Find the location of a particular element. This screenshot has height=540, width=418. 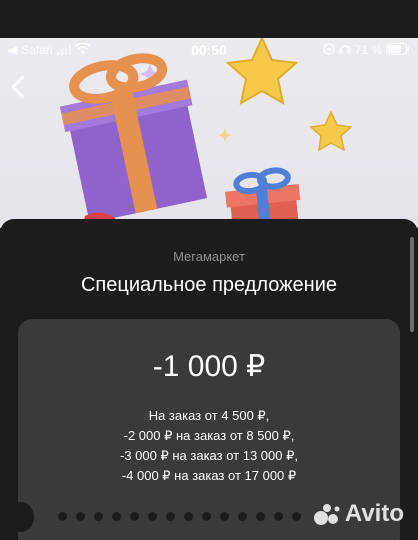

discount-amount: -1 000 ₽ is located at coordinates (209, 366).